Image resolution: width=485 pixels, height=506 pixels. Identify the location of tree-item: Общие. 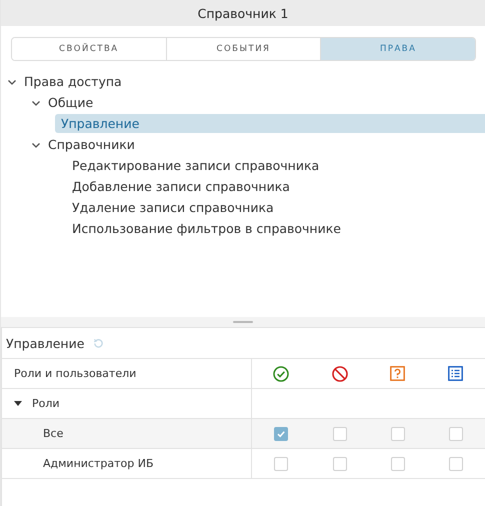
(74, 102).